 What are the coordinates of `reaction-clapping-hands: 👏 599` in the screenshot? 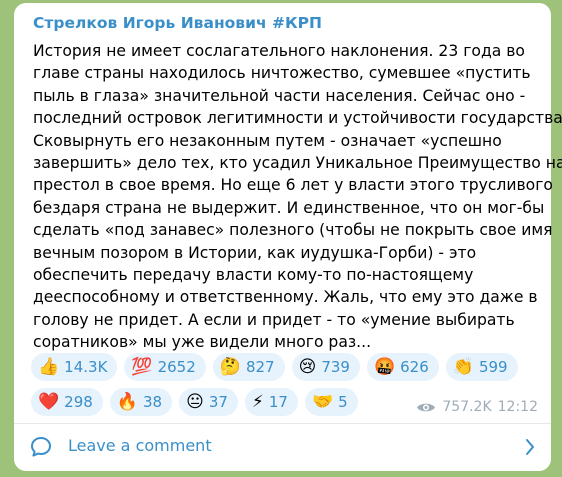 It's located at (481, 367).